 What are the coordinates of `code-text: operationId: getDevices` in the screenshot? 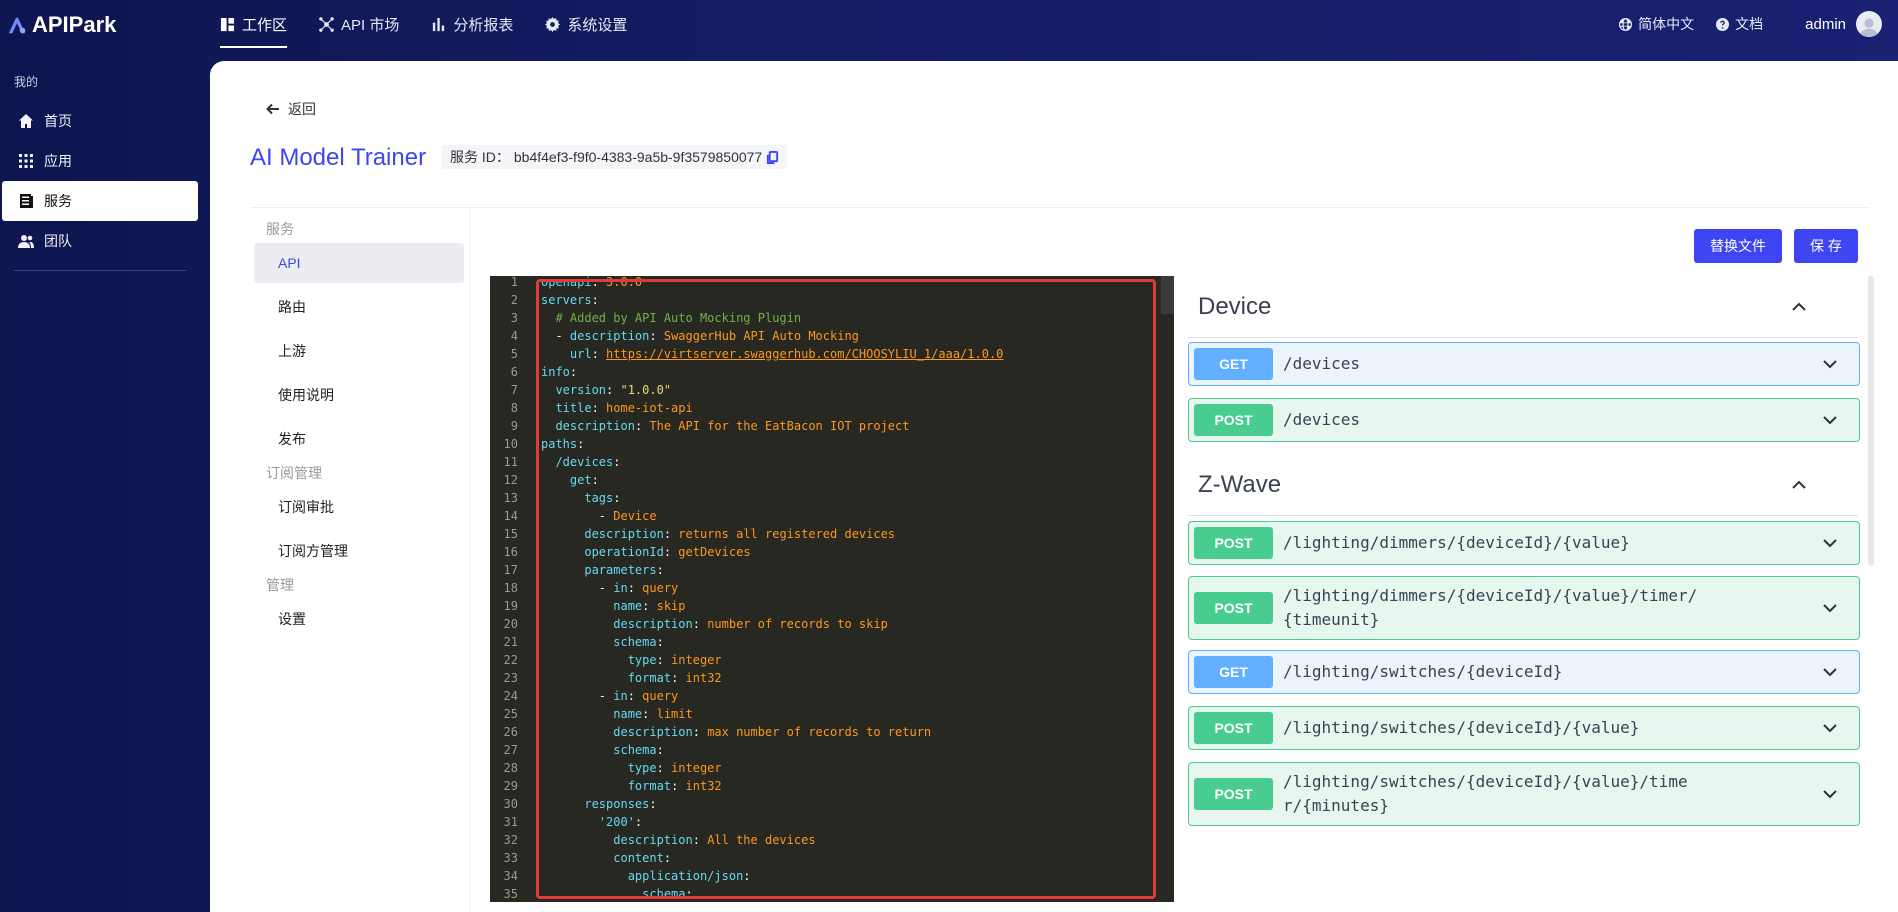 It's located at (667, 552).